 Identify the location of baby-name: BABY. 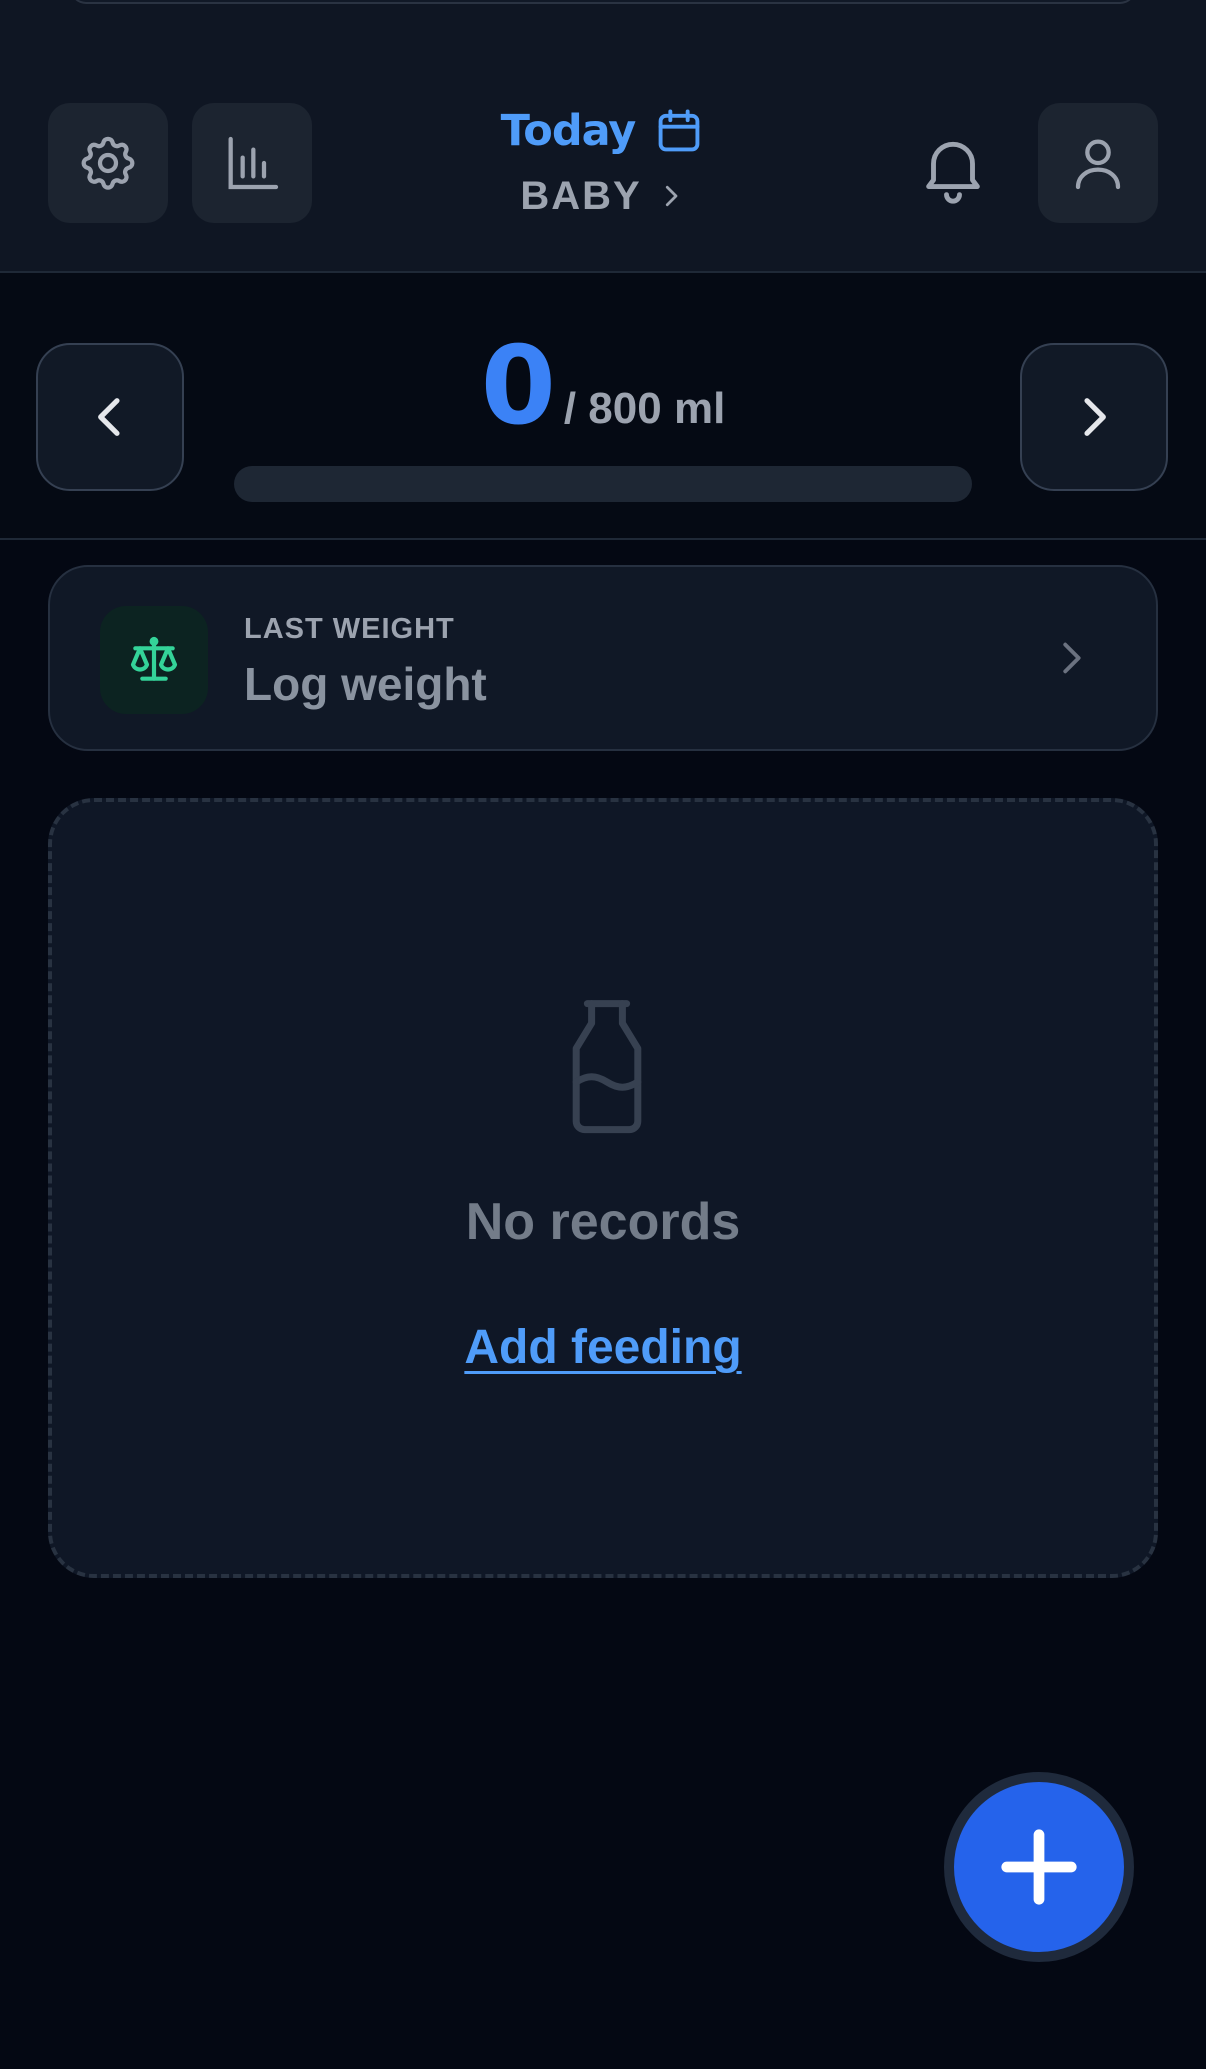
(581, 195).